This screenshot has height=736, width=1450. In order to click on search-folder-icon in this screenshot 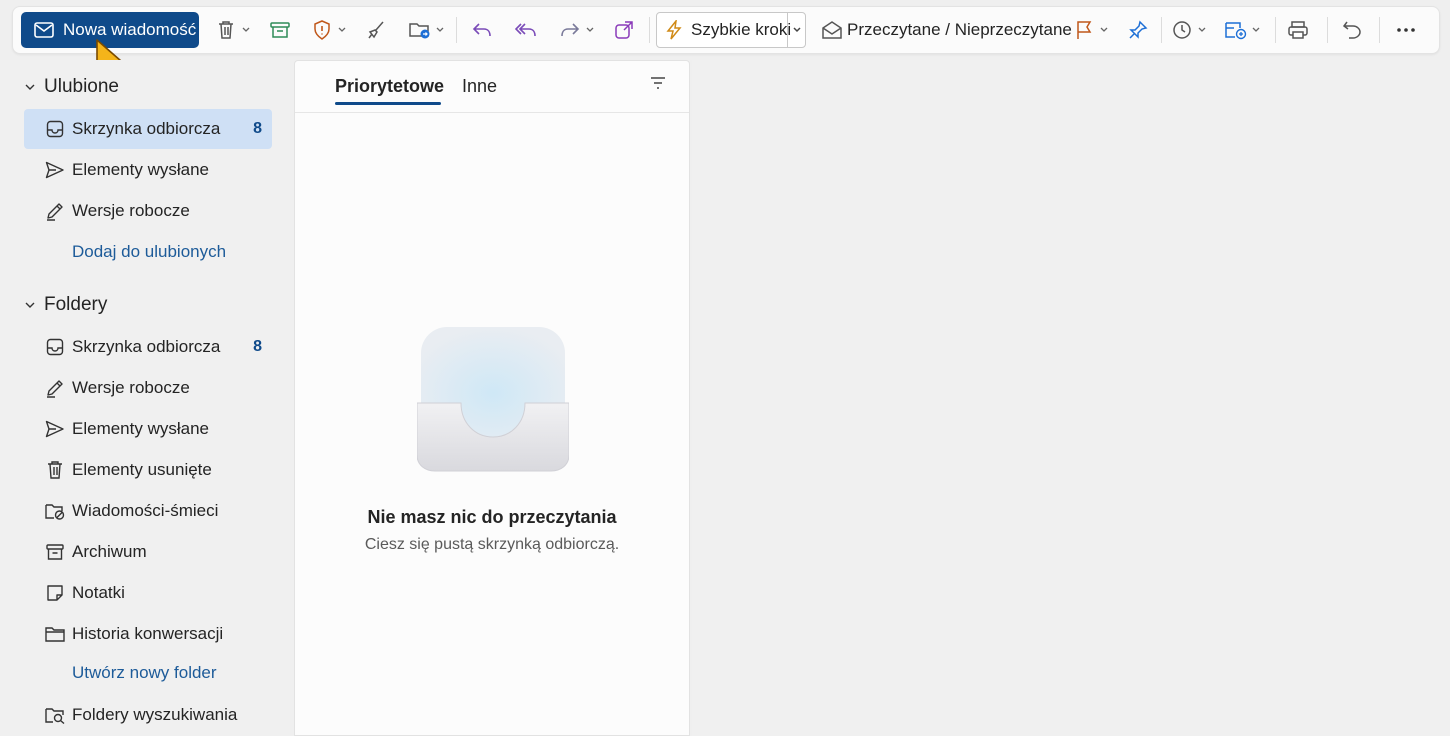, I will do `click(55, 715)`.